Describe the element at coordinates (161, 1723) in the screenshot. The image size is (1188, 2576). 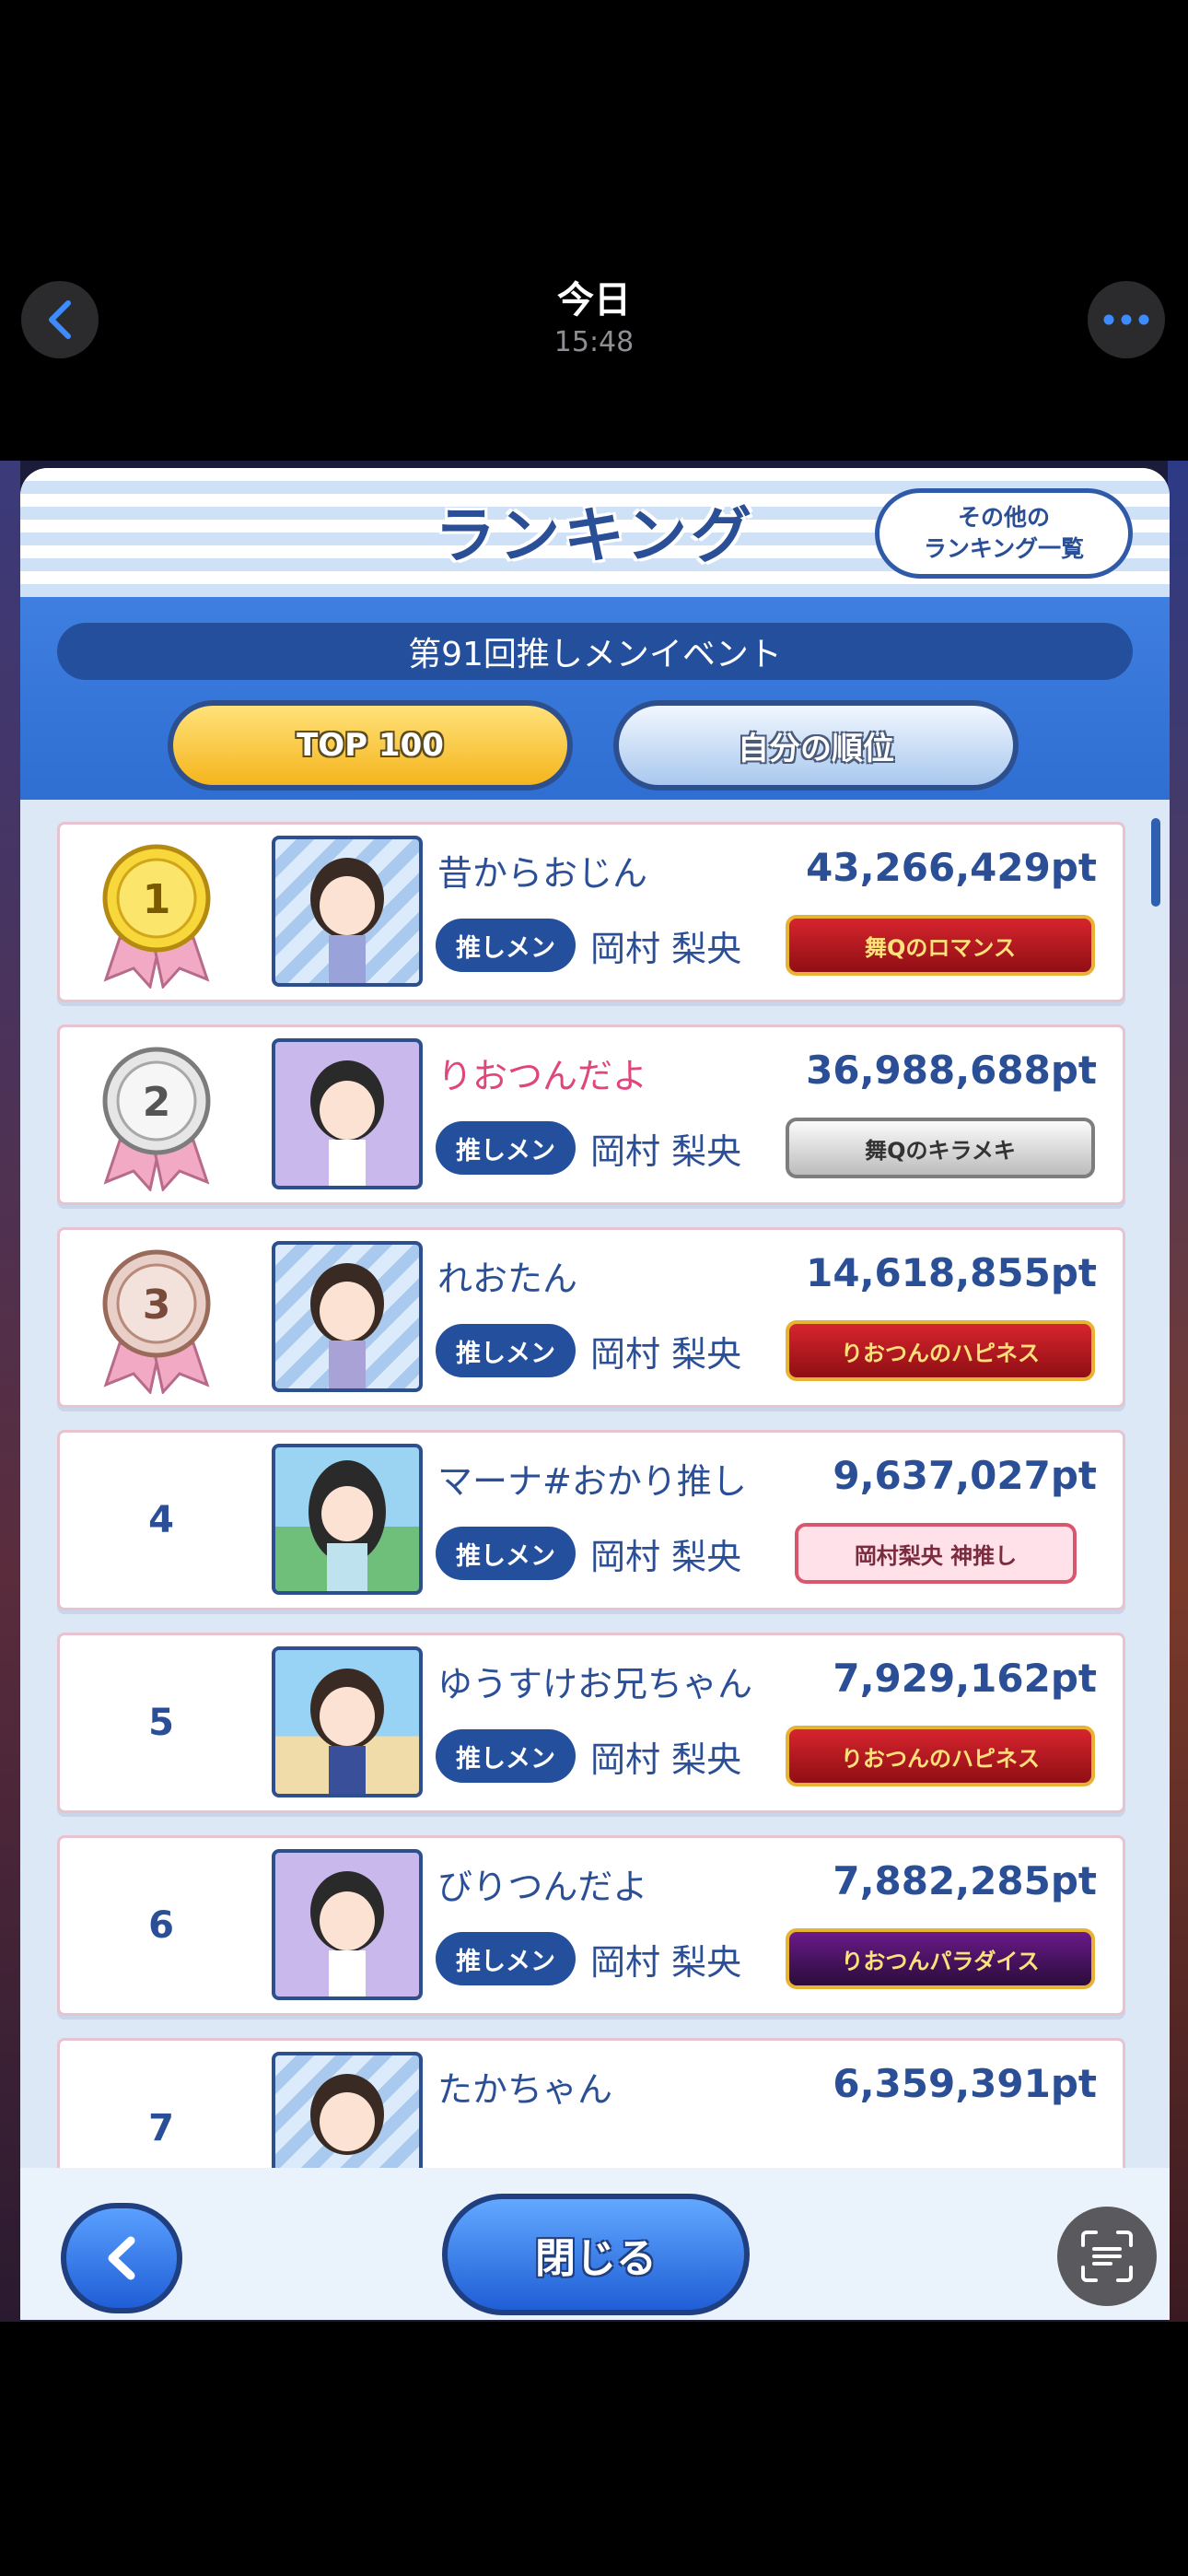
I see `rank-number: 5` at that location.